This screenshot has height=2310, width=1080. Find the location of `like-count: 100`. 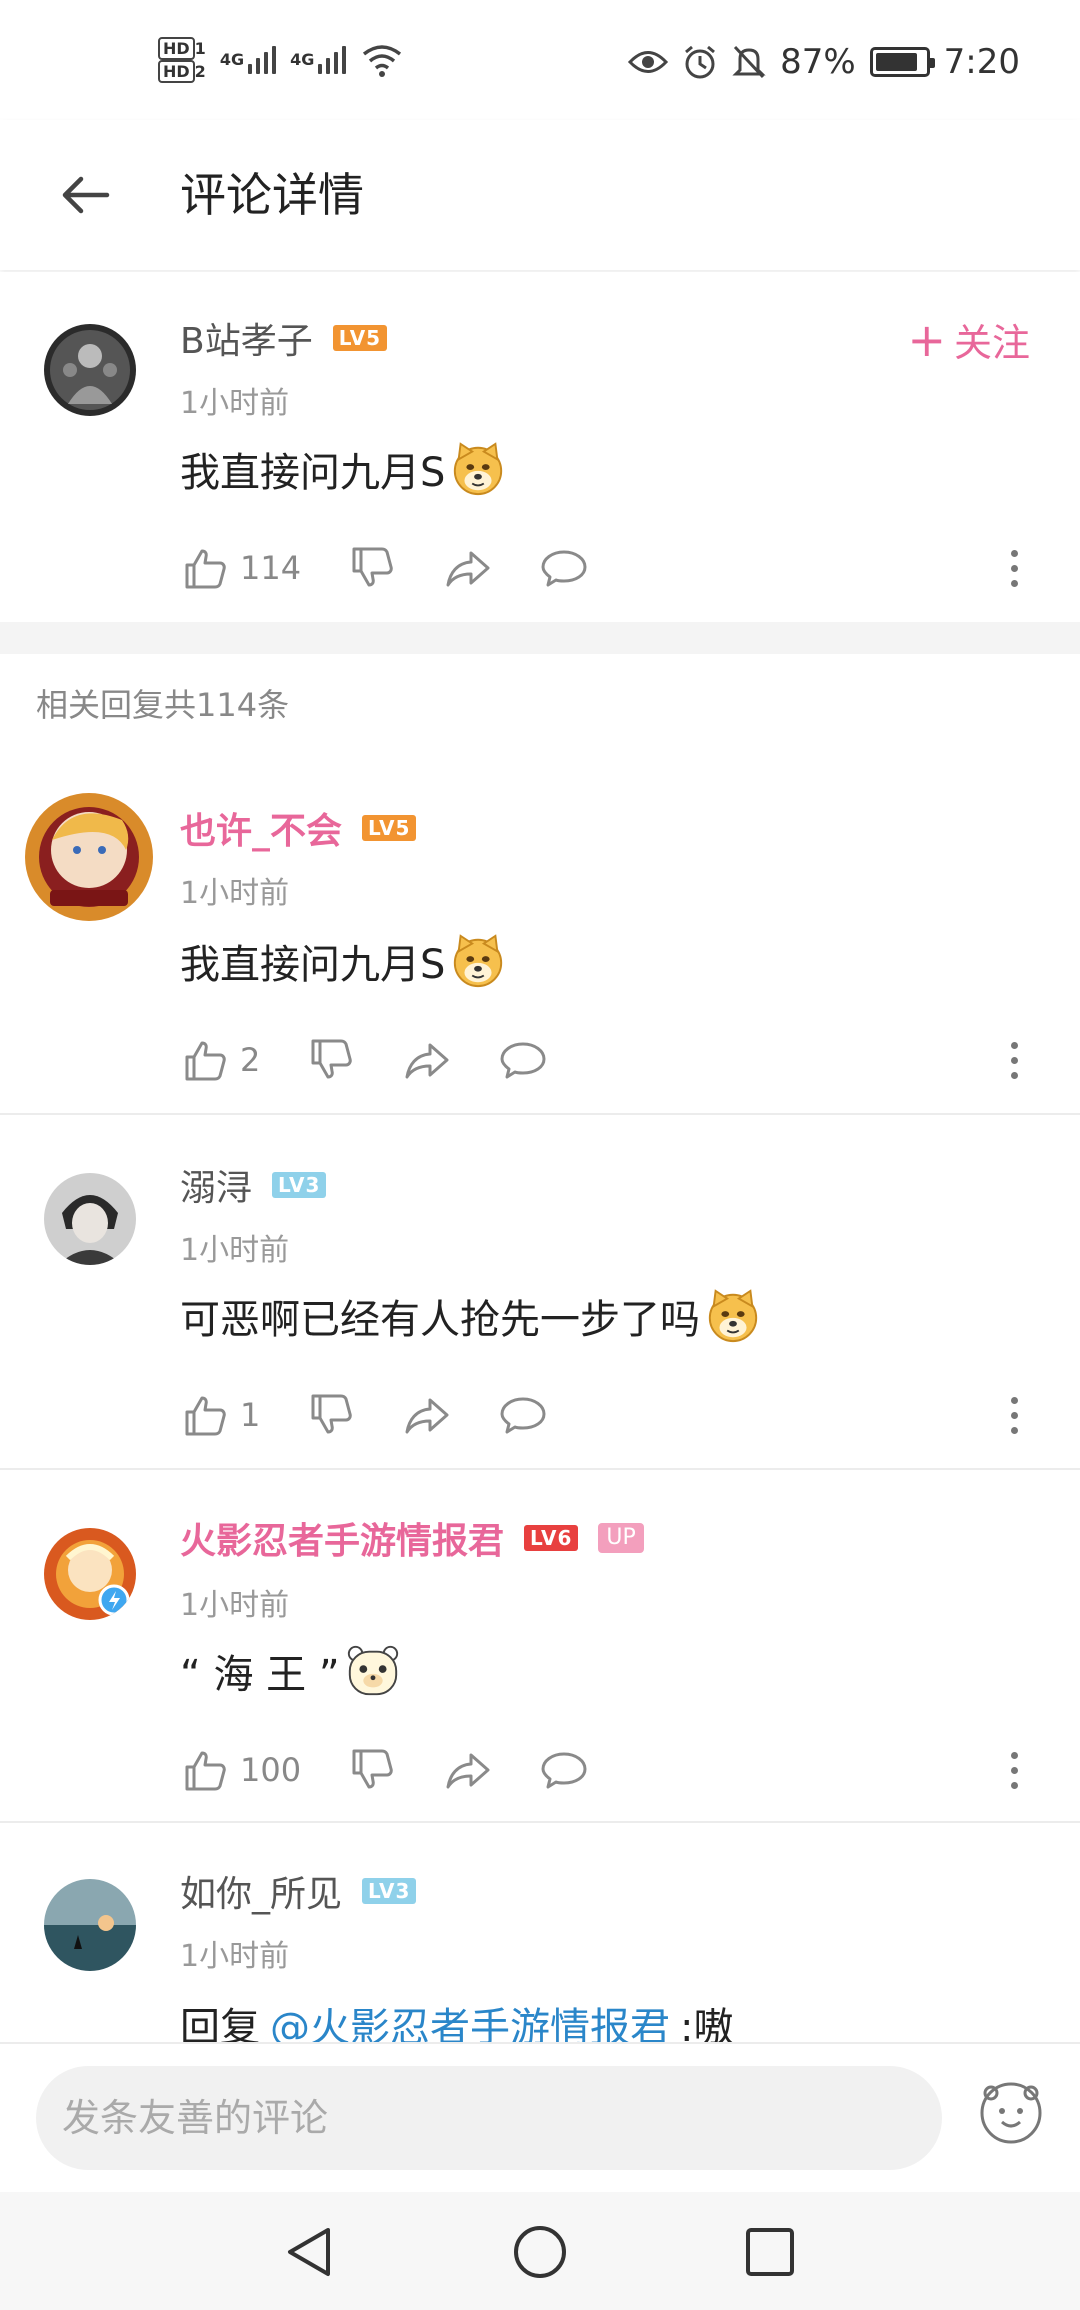

like-count: 100 is located at coordinates (271, 1770).